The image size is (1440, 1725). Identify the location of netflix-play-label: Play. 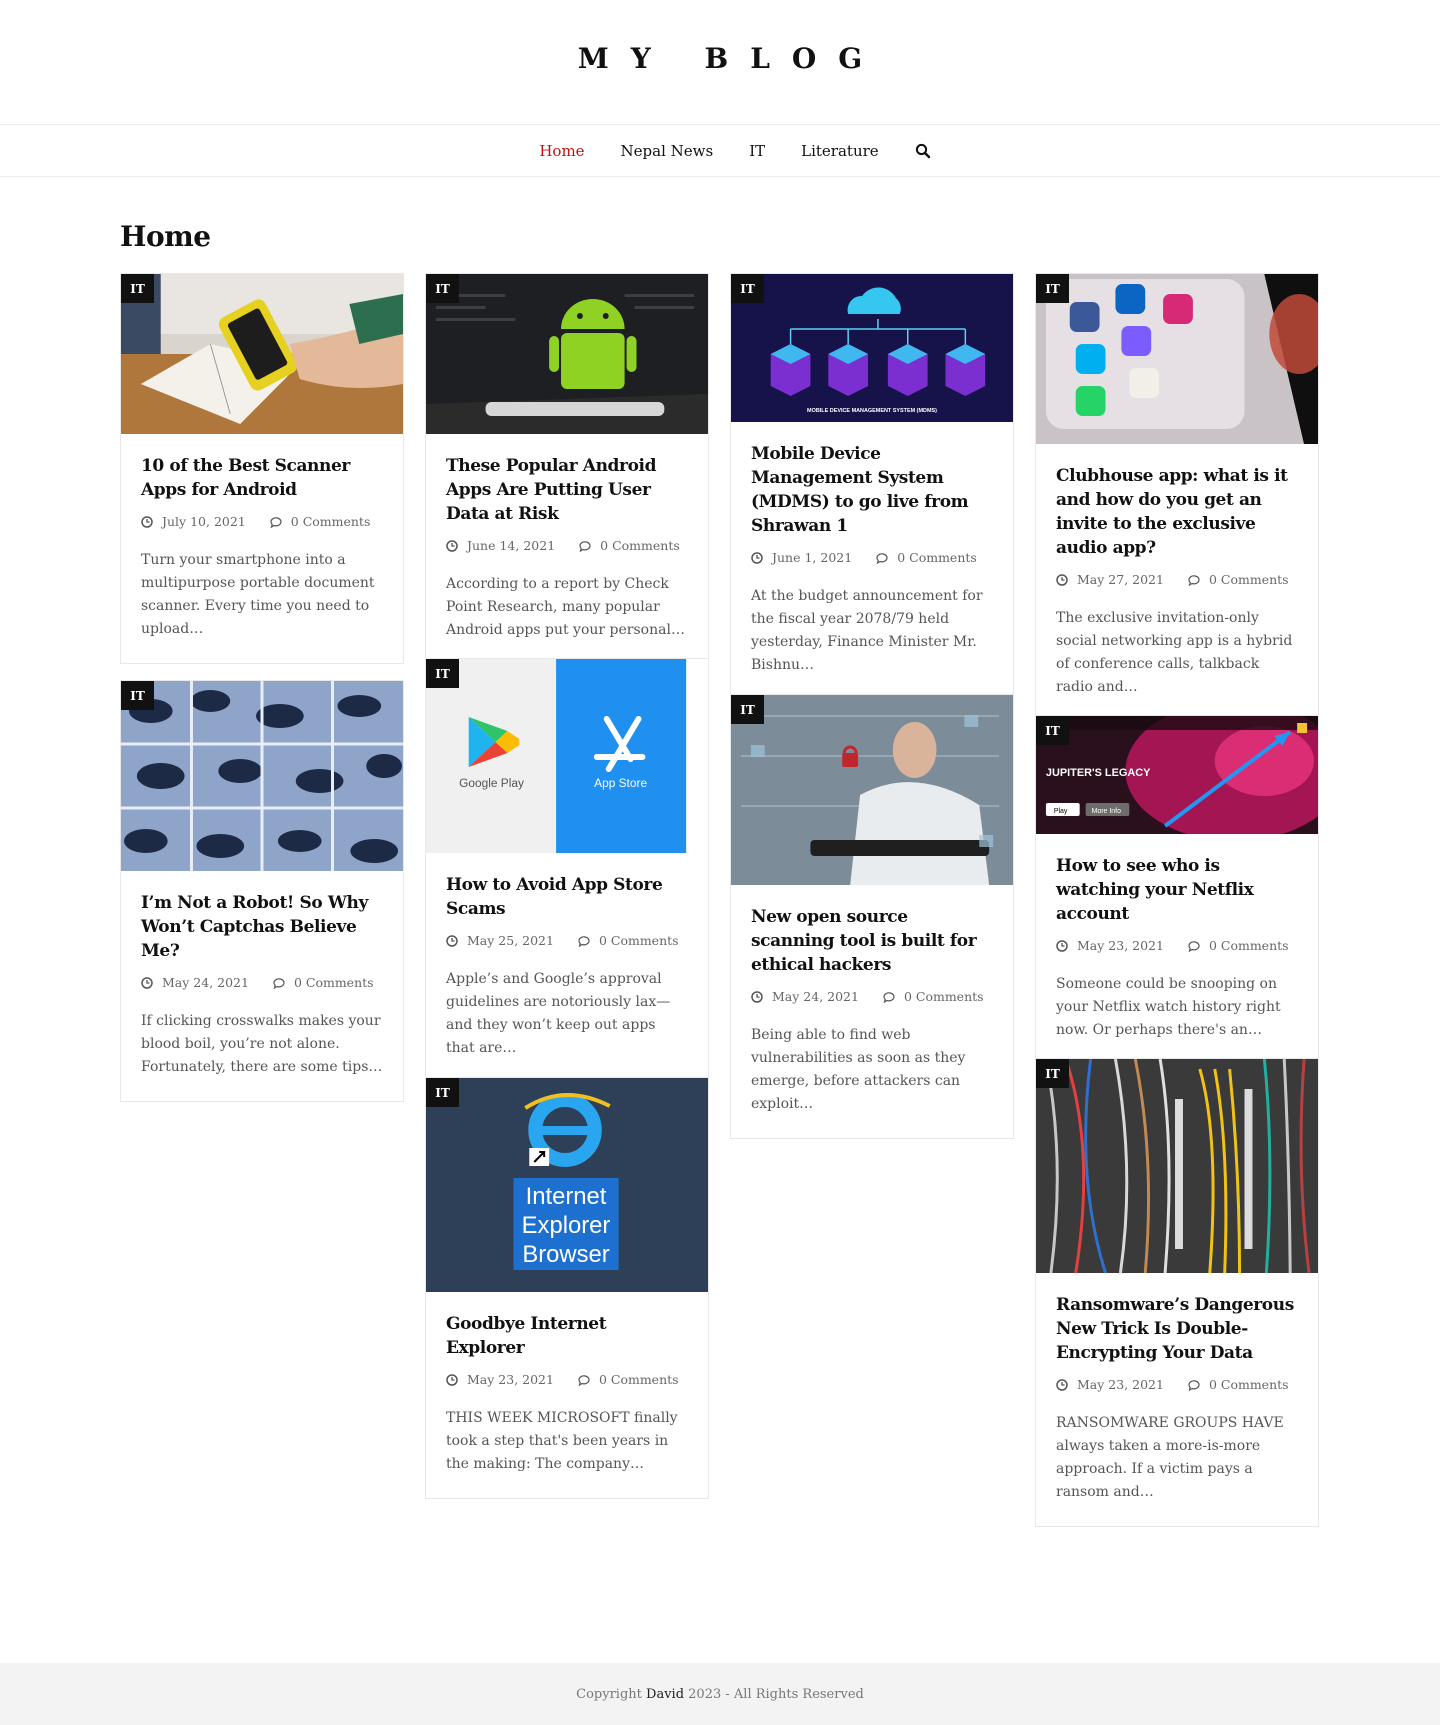
(1061, 811).